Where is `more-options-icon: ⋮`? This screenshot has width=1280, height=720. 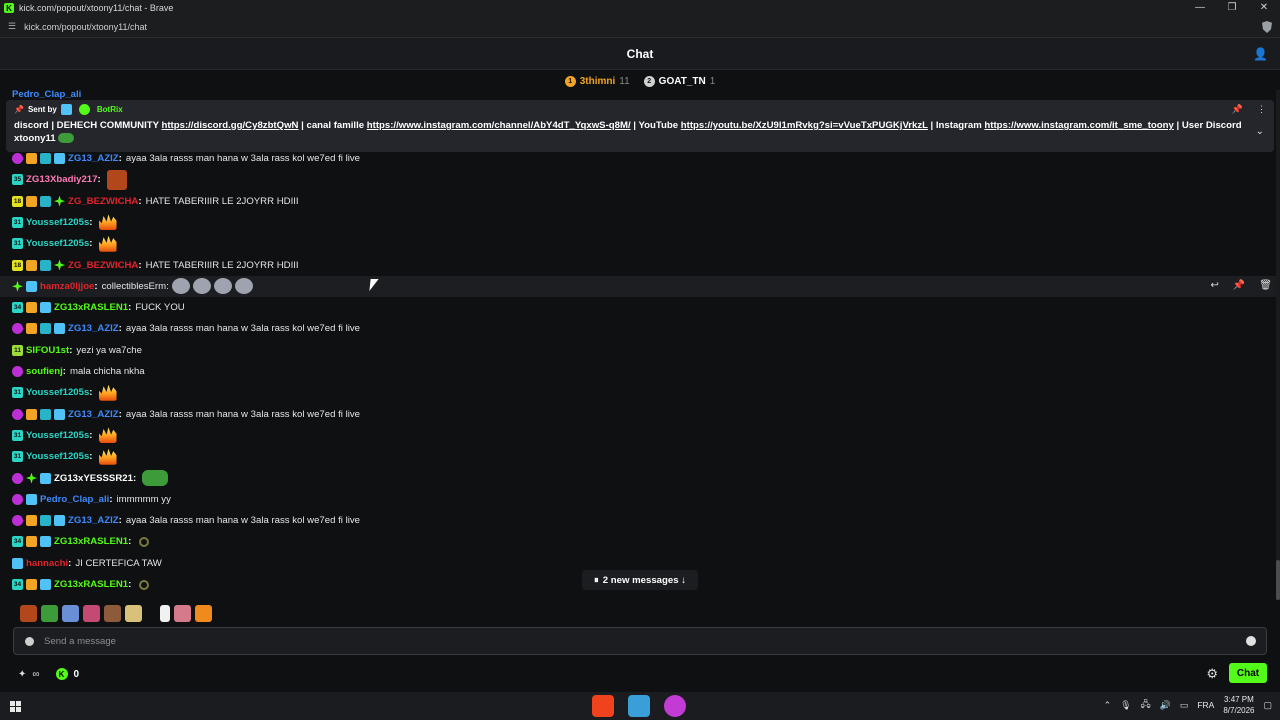 more-options-icon: ⋮ is located at coordinates (1261, 109).